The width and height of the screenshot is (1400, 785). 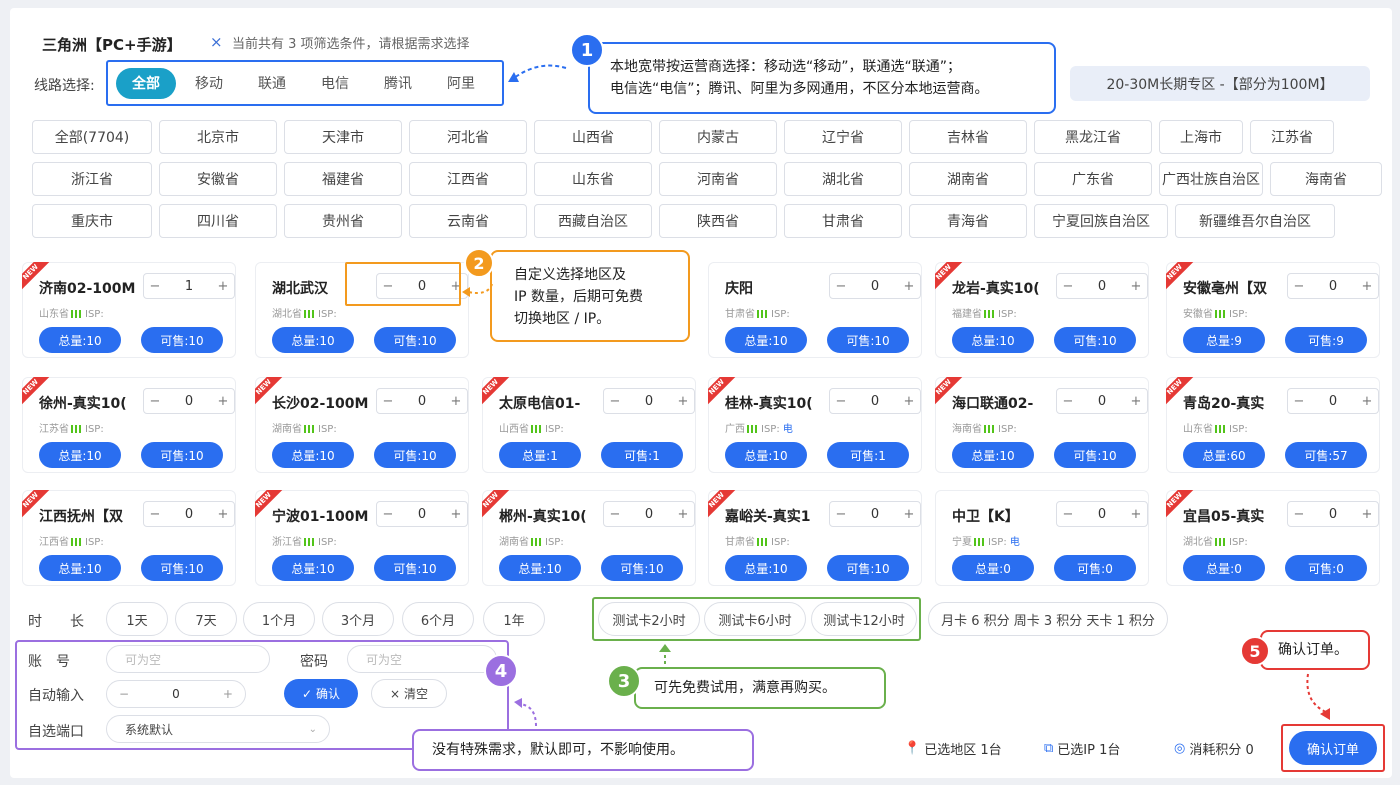 What do you see at coordinates (755, 619) in the screenshot?
I see `trial-6-hours: 测试卡6小时` at bounding box center [755, 619].